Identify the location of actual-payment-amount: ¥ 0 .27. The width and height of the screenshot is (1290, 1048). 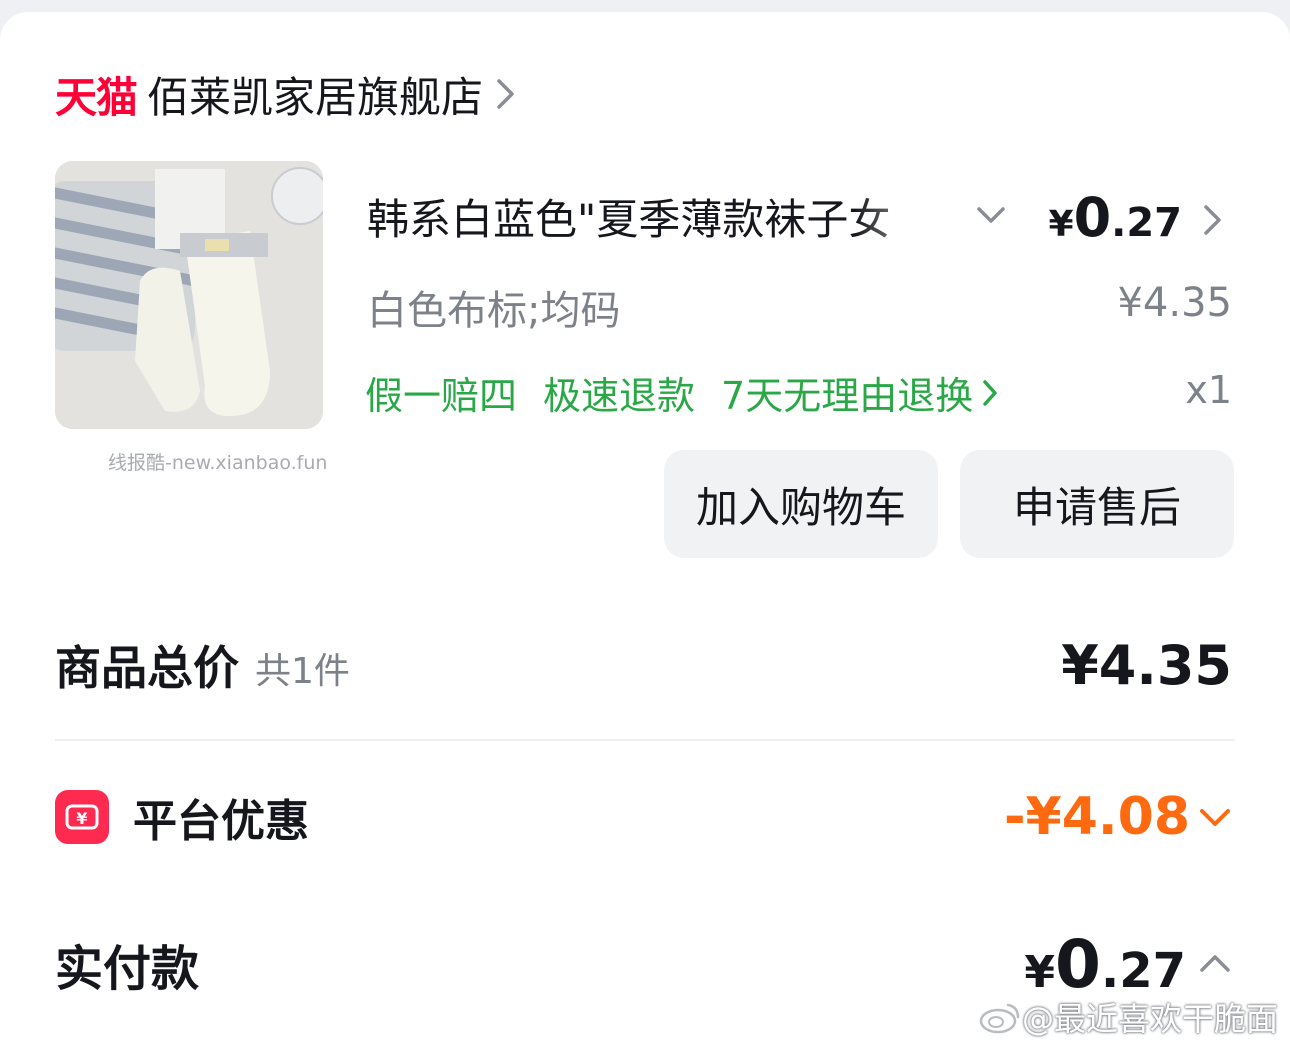
(1105, 964).